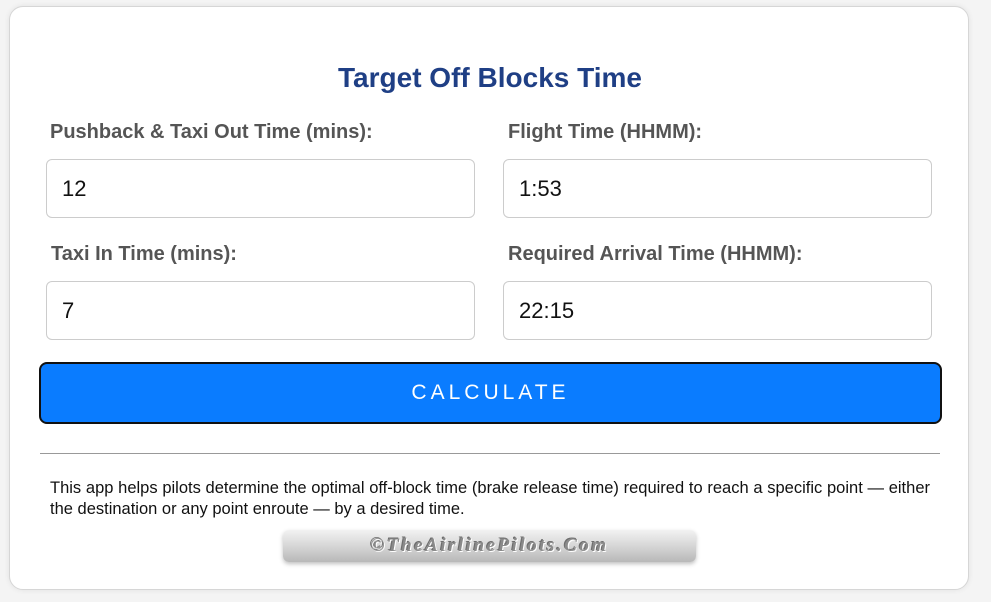 The height and width of the screenshot is (602, 991). Describe the element at coordinates (717, 188) in the screenshot. I see `flight-time-input` at that location.